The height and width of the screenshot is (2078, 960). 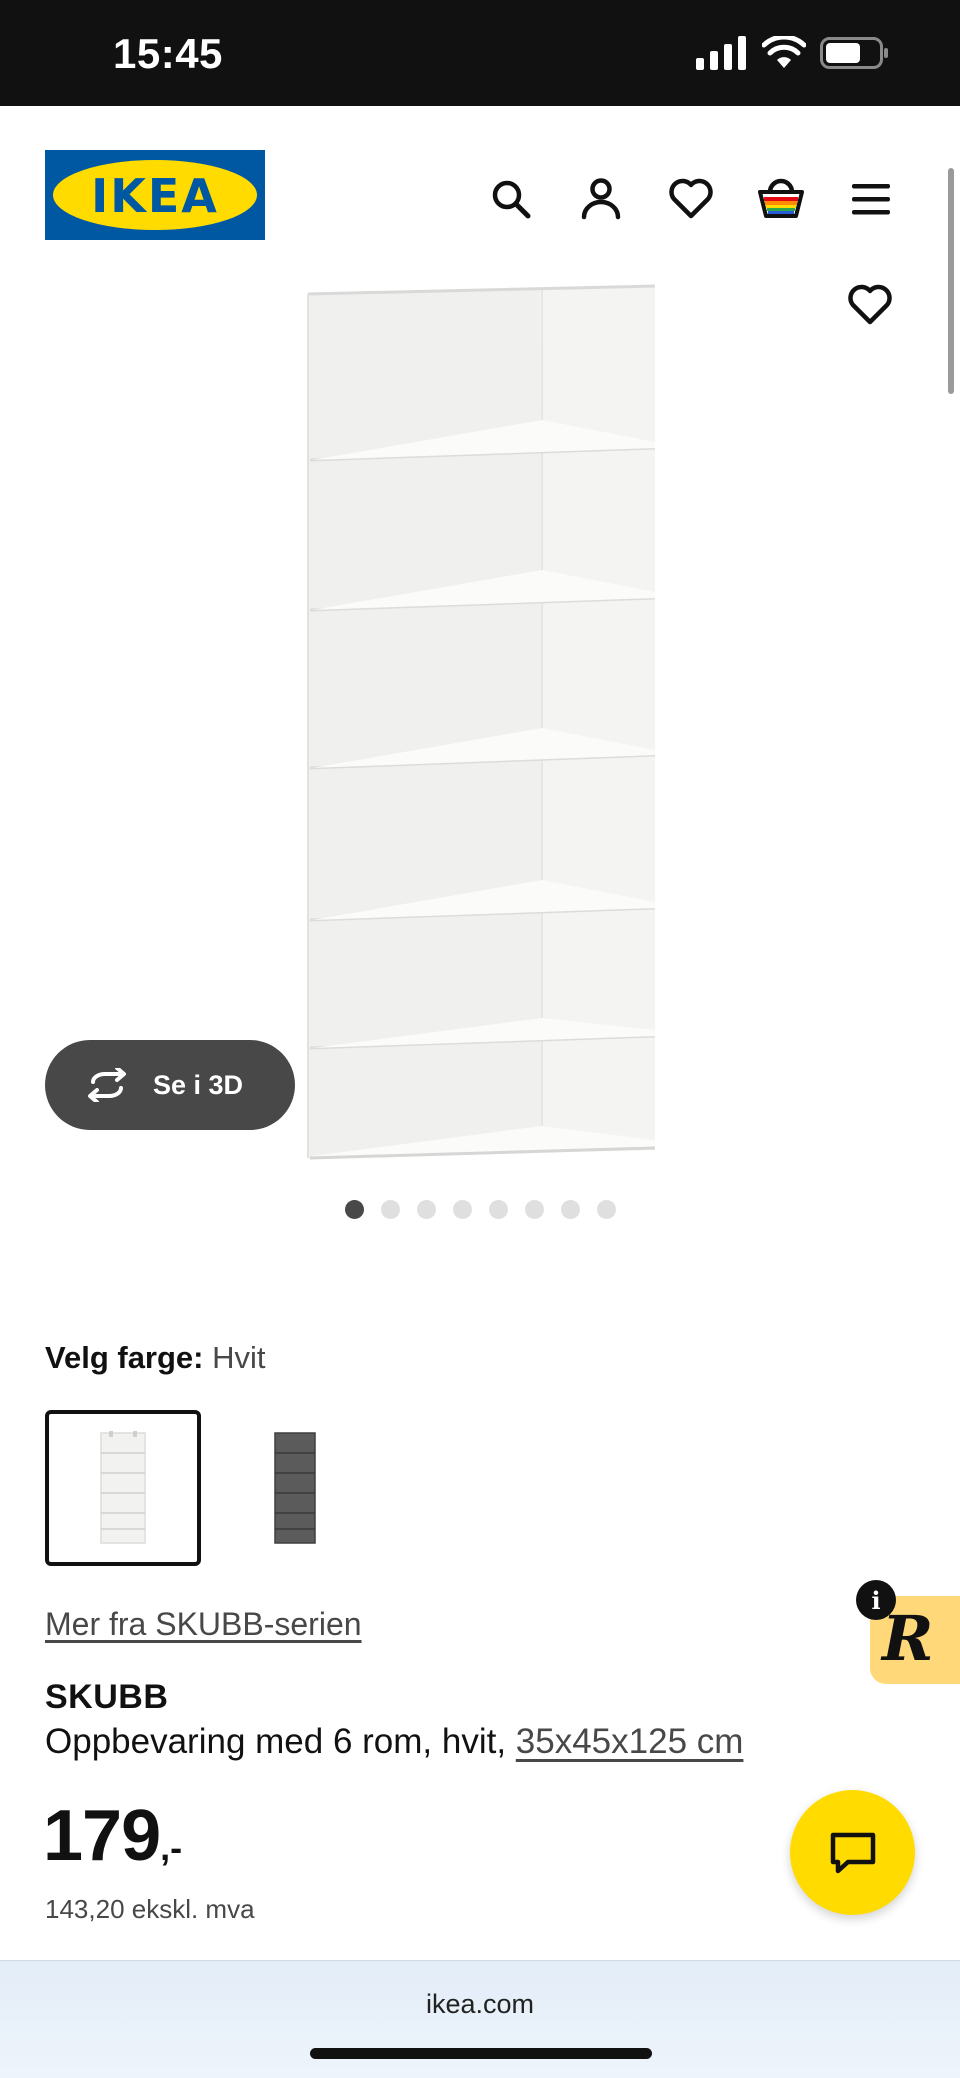 What do you see at coordinates (871, 199) in the screenshot?
I see `menu-icon` at bounding box center [871, 199].